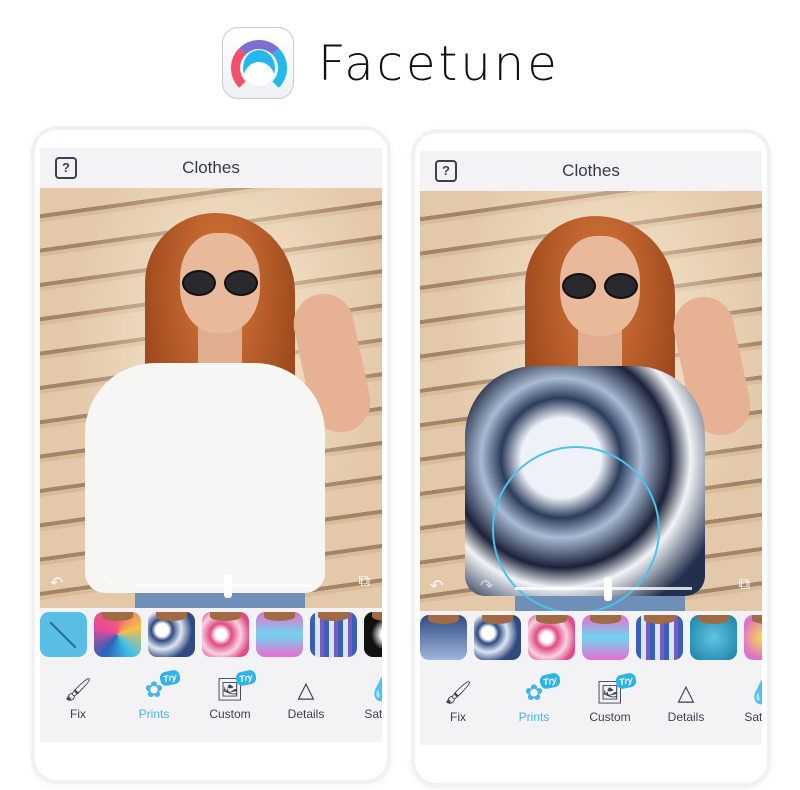  What do you see at coordinates (373, 634) in the screenshot?
I see `print-thumb-black-white` at bounding box center [373, 634].